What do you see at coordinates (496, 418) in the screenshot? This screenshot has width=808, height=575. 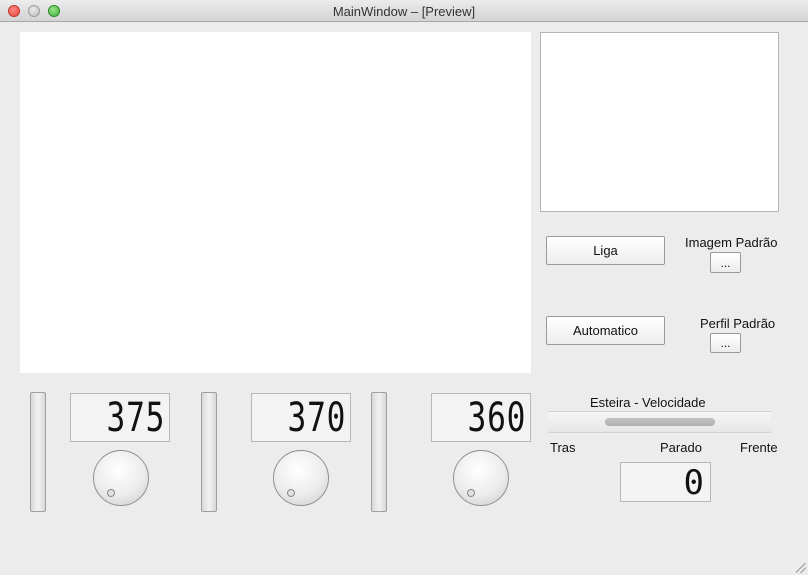 I see `lcd-value-3: 360` at bounding box center [496, 418].